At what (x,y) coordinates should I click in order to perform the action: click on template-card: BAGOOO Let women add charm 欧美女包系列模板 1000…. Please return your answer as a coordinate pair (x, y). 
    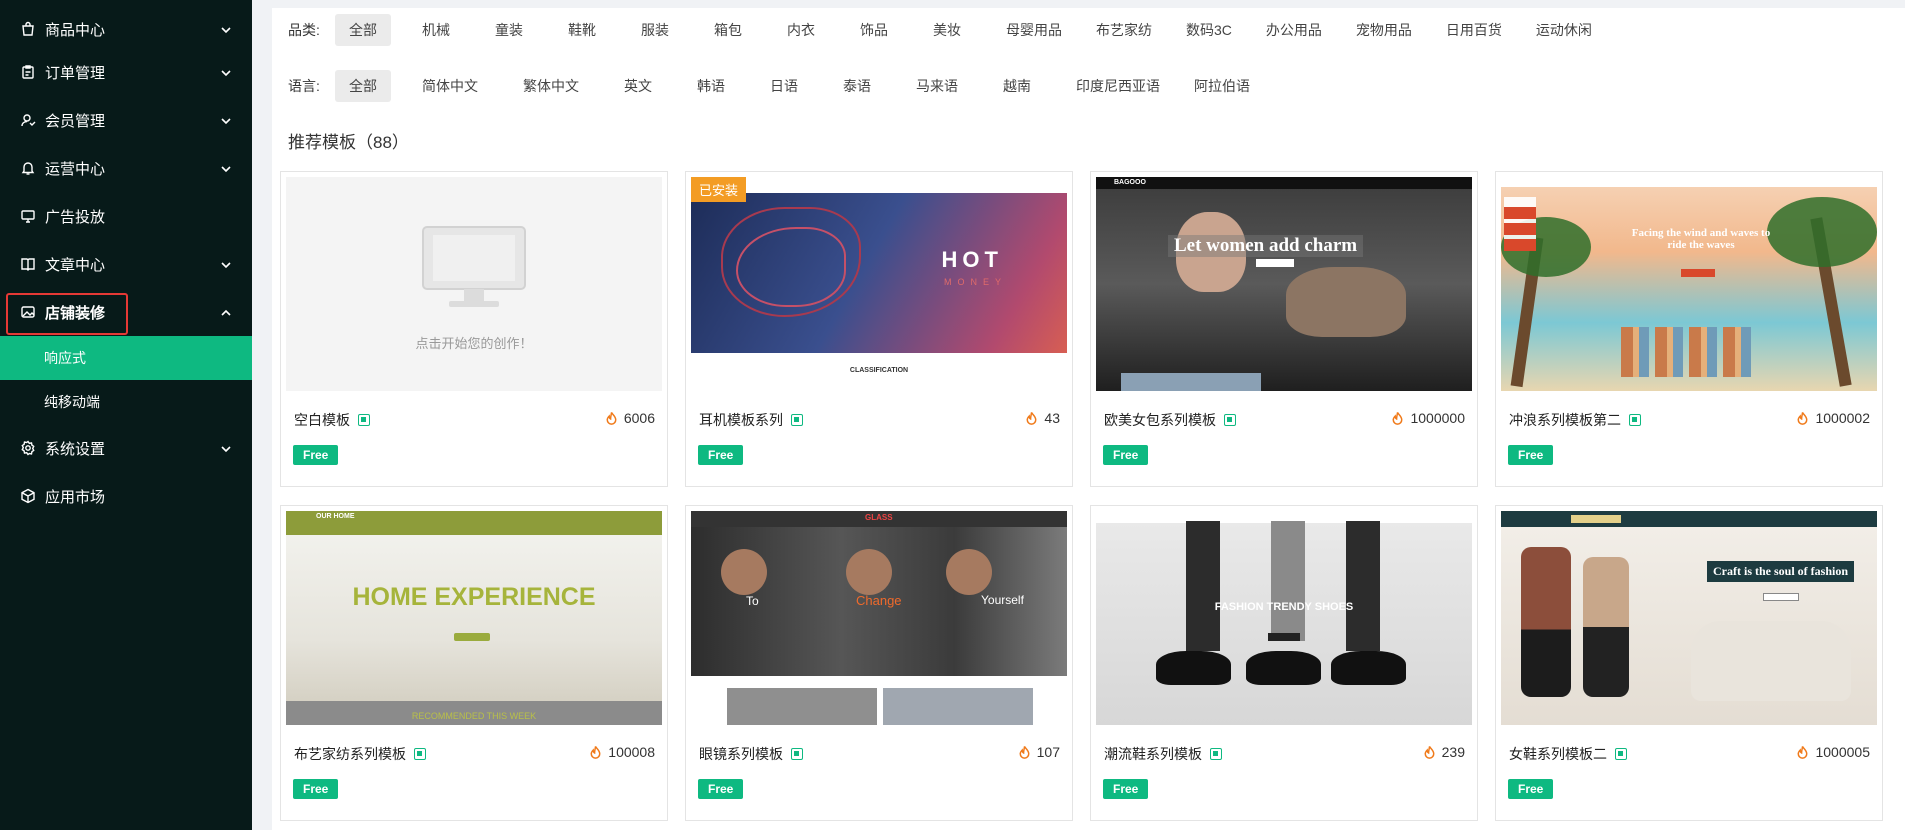
    Looking at the image, I should click on (1284, 329).